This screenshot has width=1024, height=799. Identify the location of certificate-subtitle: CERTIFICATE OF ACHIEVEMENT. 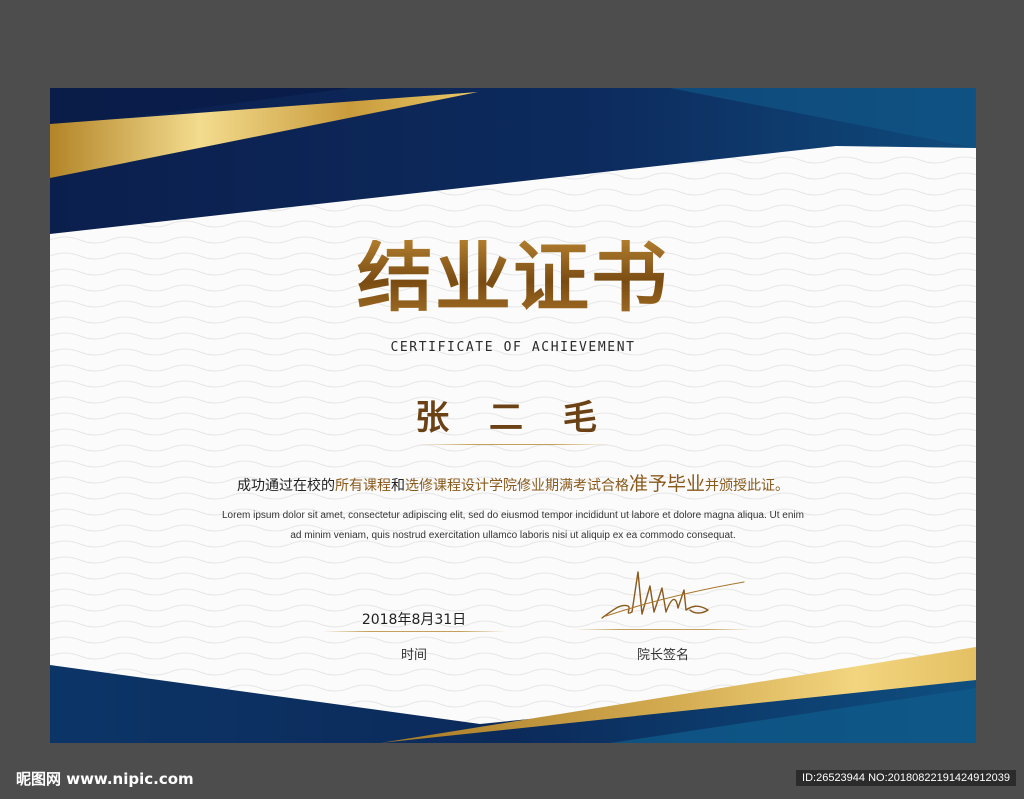
(513, 347).